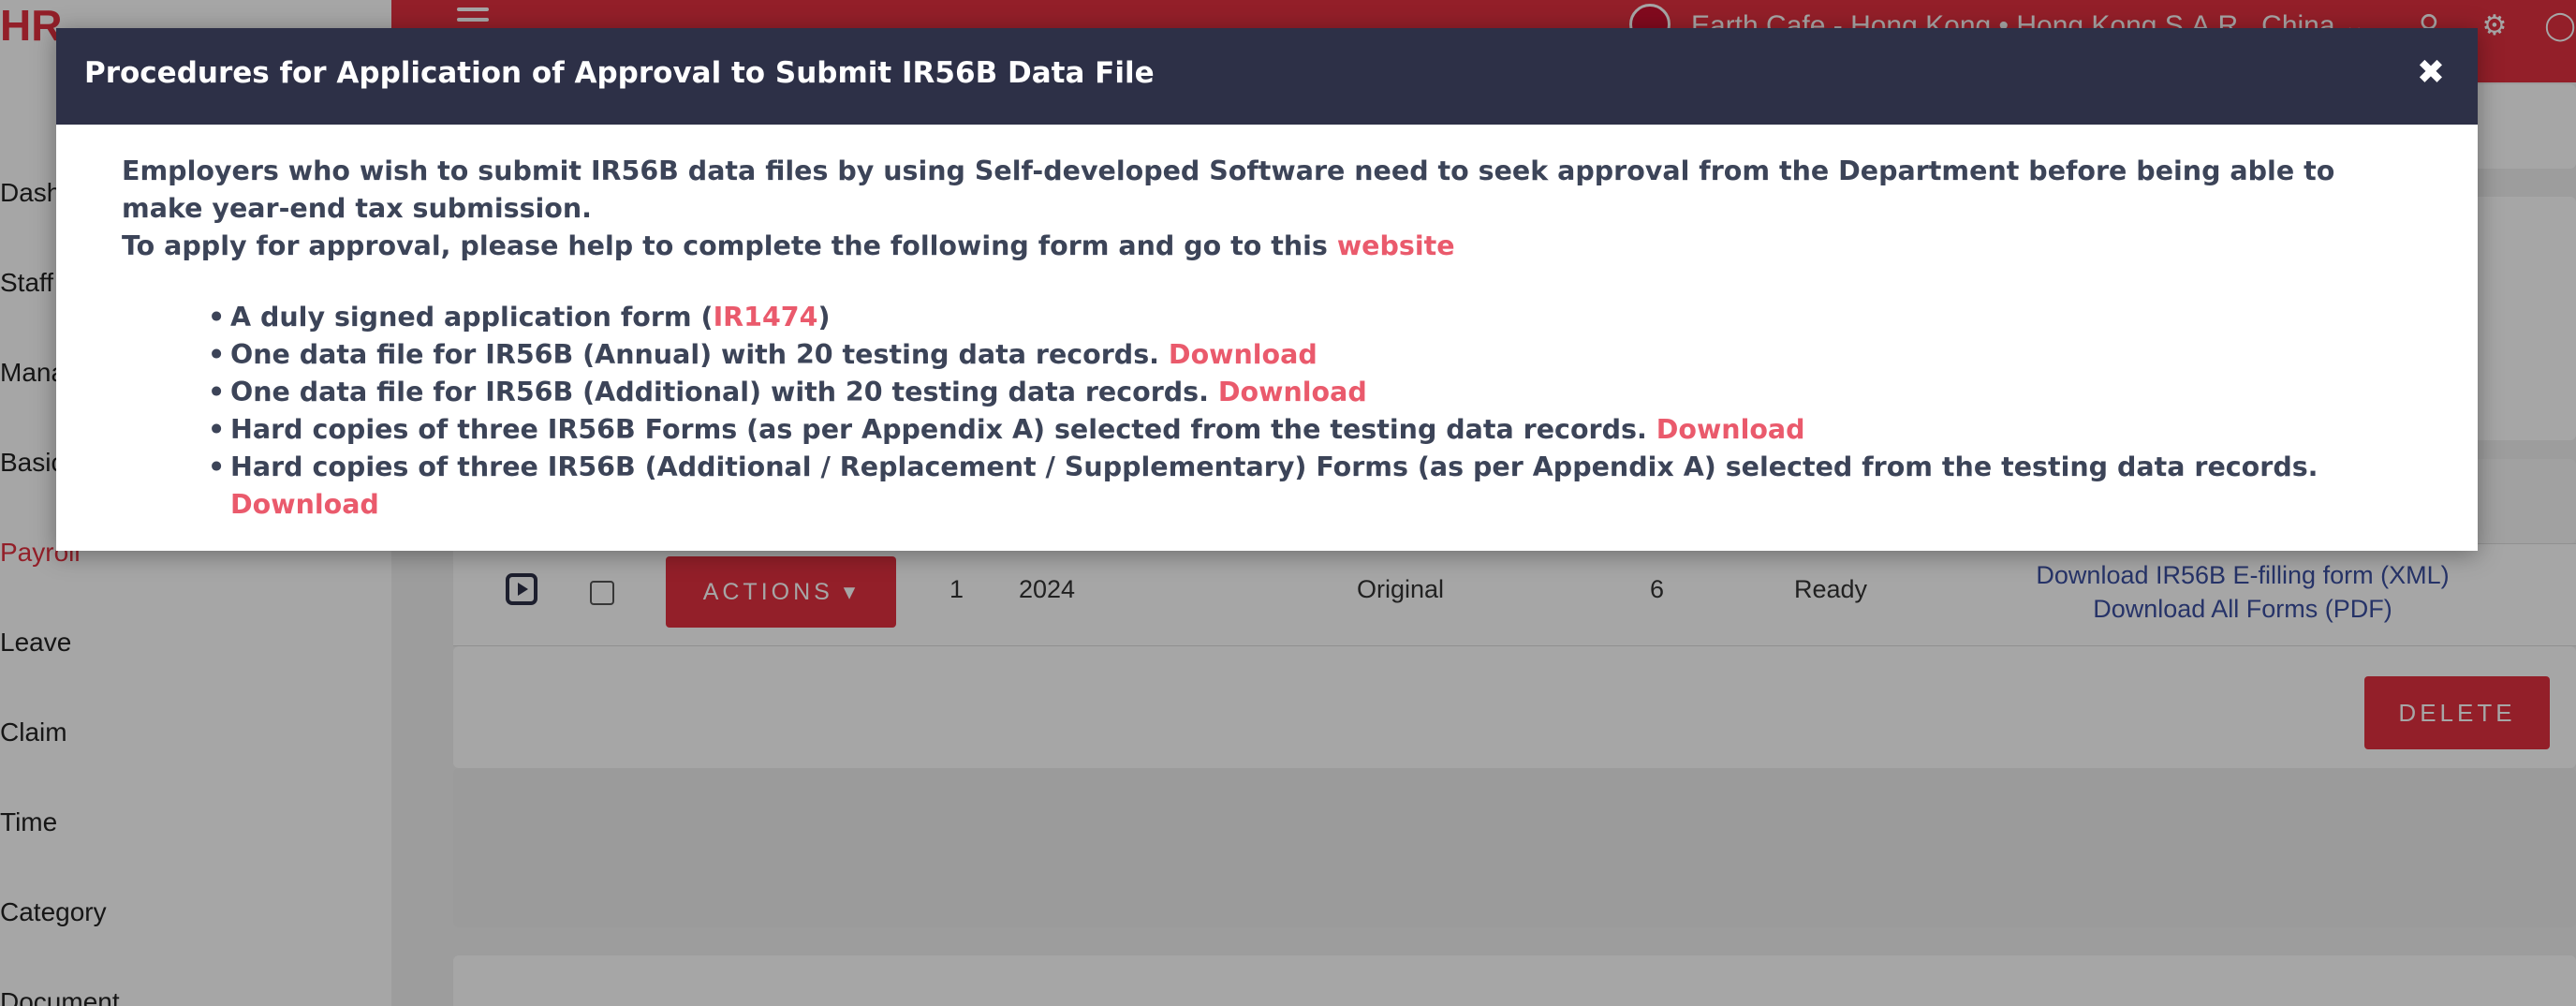  I want to click on download-supplementary-link: Download, so click(304, 504).